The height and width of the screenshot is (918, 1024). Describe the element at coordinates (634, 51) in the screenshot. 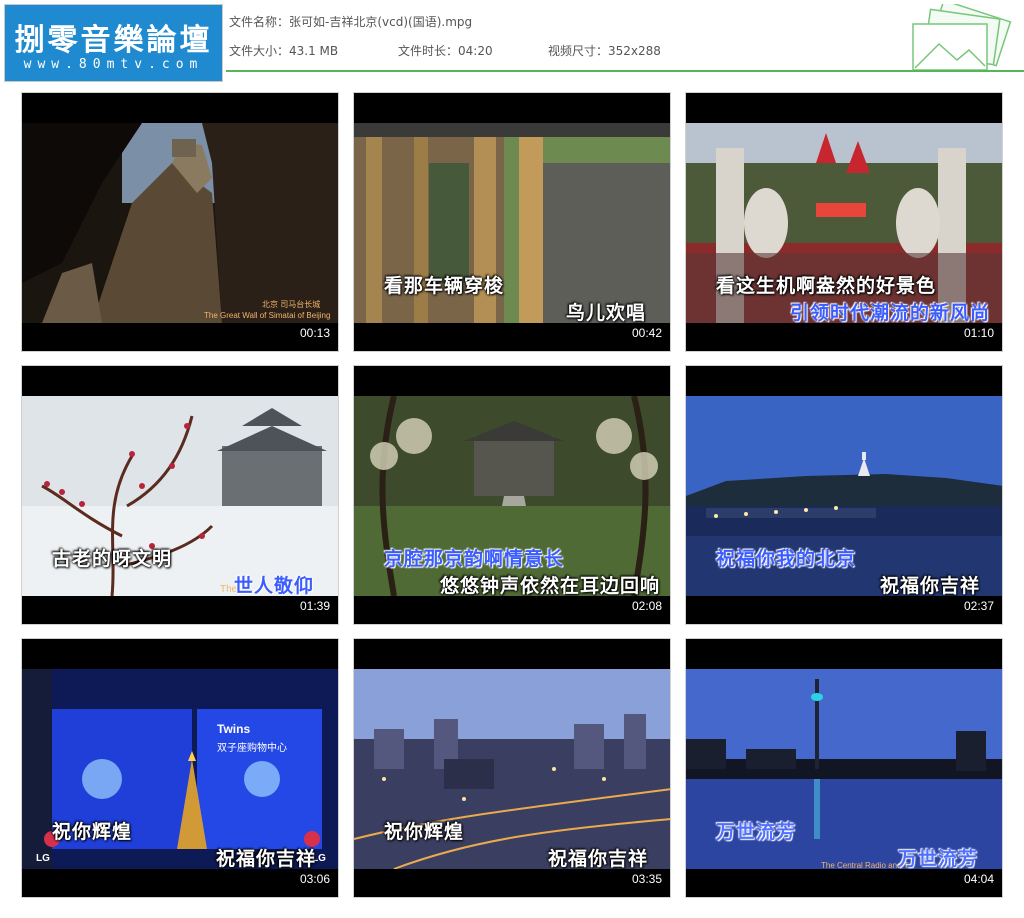

I see `resolution-value: 352x288` at that location.